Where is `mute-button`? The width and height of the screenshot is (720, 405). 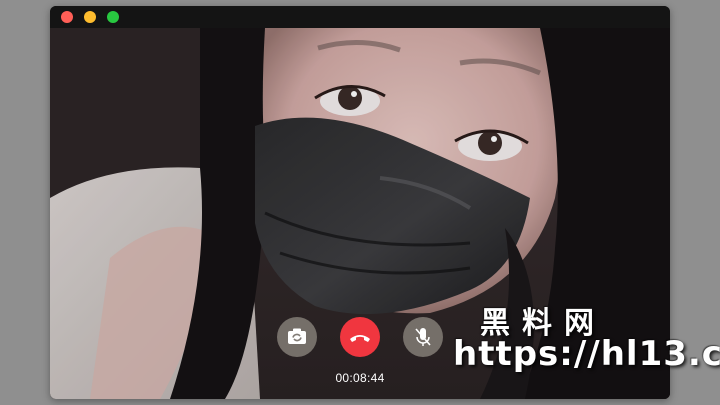 mute-button is located at coordinates (423, 337).